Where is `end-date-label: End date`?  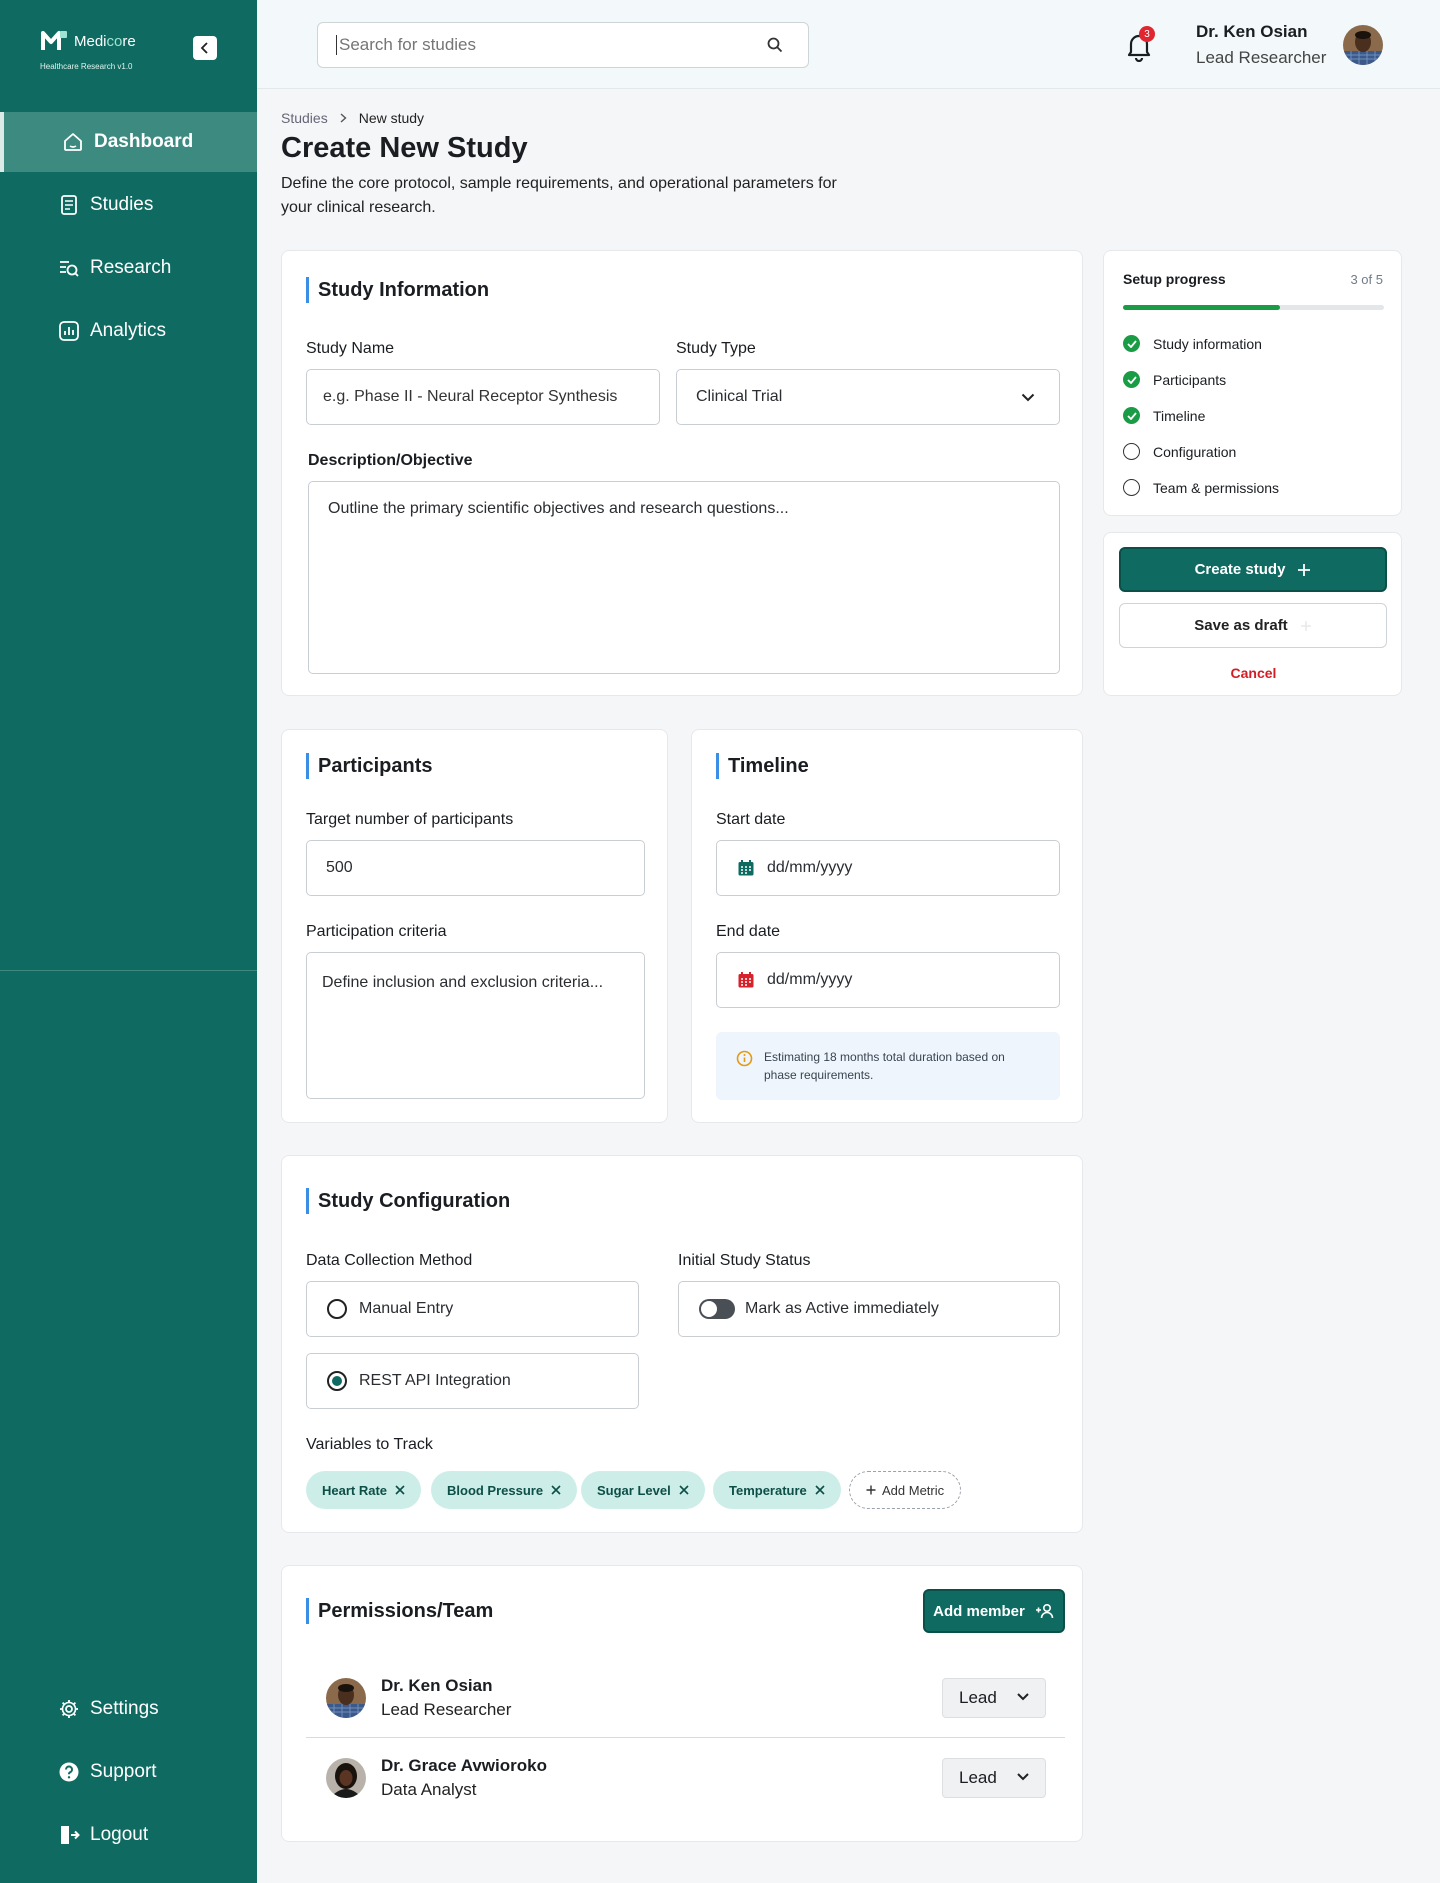
end-date-label: End date is located at coordinates (748, 931).